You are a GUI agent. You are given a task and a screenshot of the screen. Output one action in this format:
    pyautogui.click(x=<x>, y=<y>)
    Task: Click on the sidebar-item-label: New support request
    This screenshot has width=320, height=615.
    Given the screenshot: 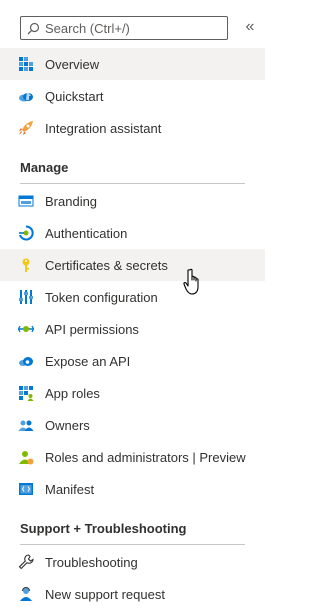 What is the action you would take?
    pyautogui.click(x=105, y=594)
    